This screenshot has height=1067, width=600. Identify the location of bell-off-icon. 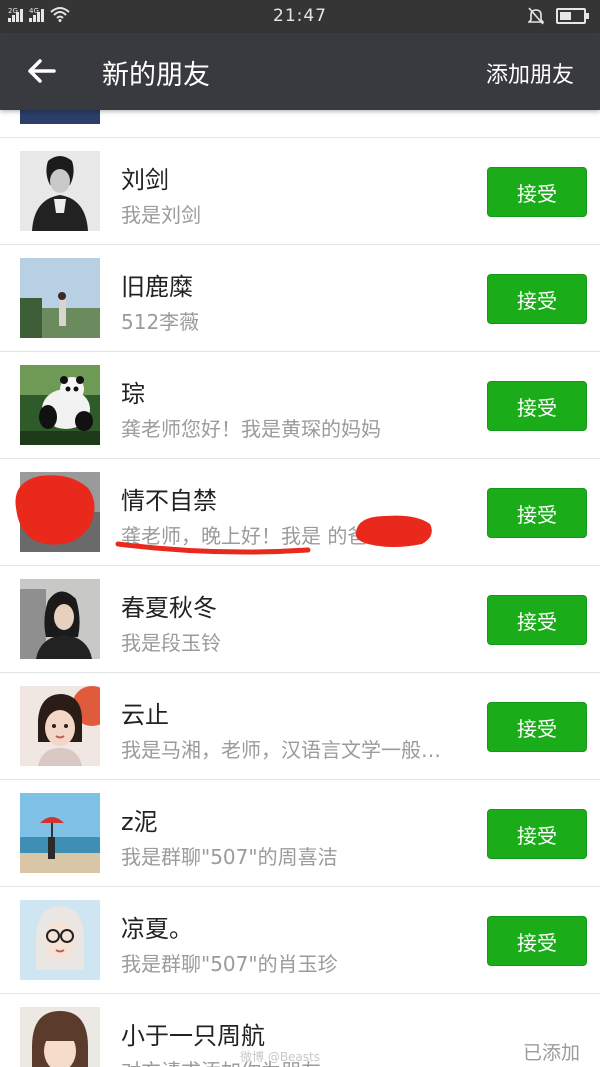
(536, 16).